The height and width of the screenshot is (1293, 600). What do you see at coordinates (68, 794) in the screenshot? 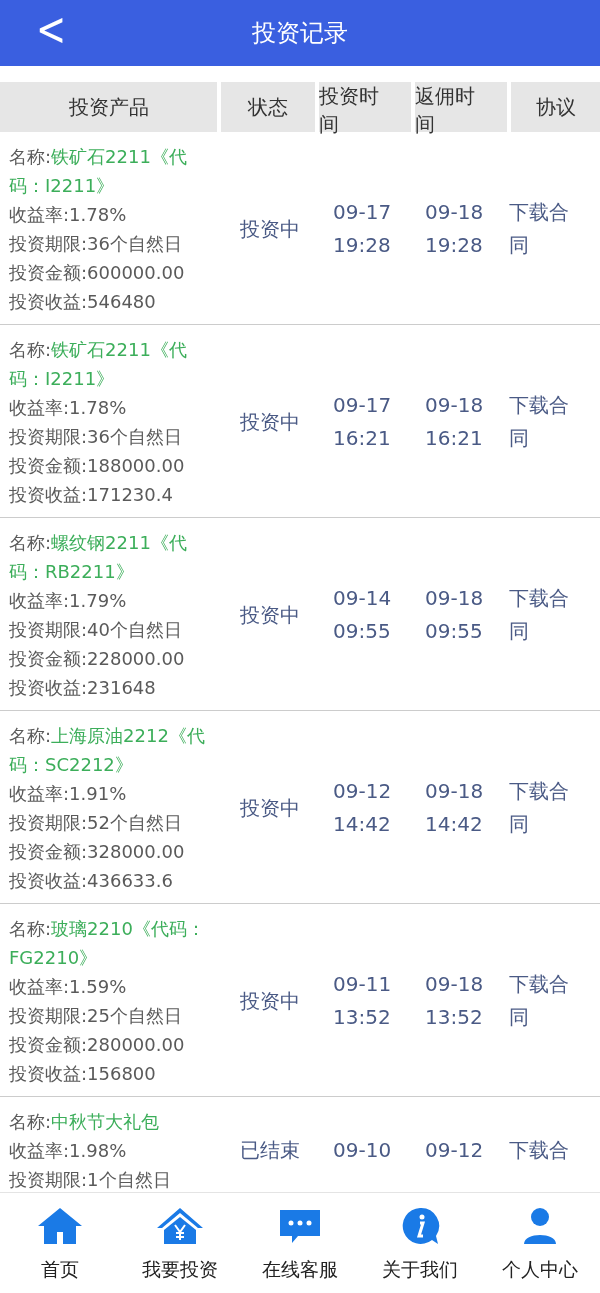
I see `product-detail: 收益率:1.91%` at bounding box center [68, 794].